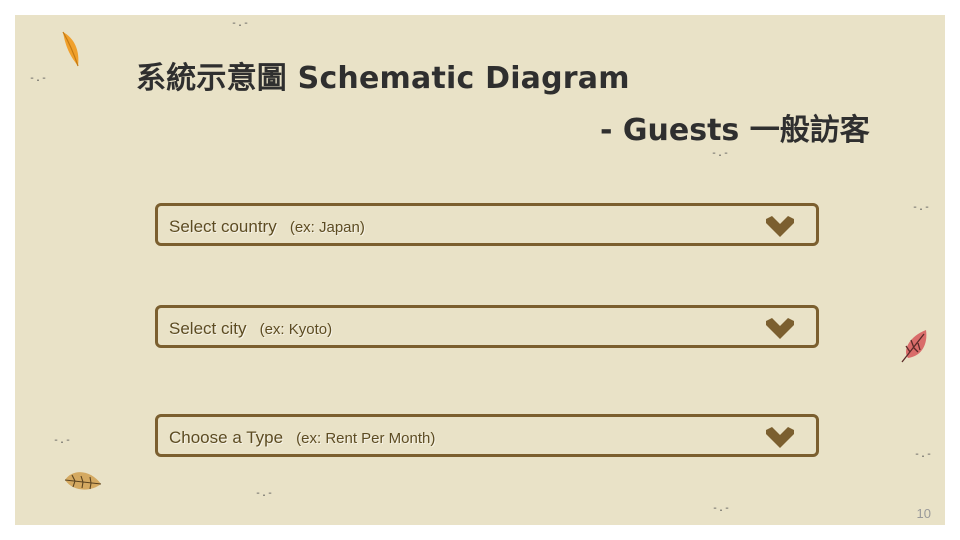 The image size is (960, 540). I want to click on page-subtitle: - Guests 一般訪客, so click(735, 130).